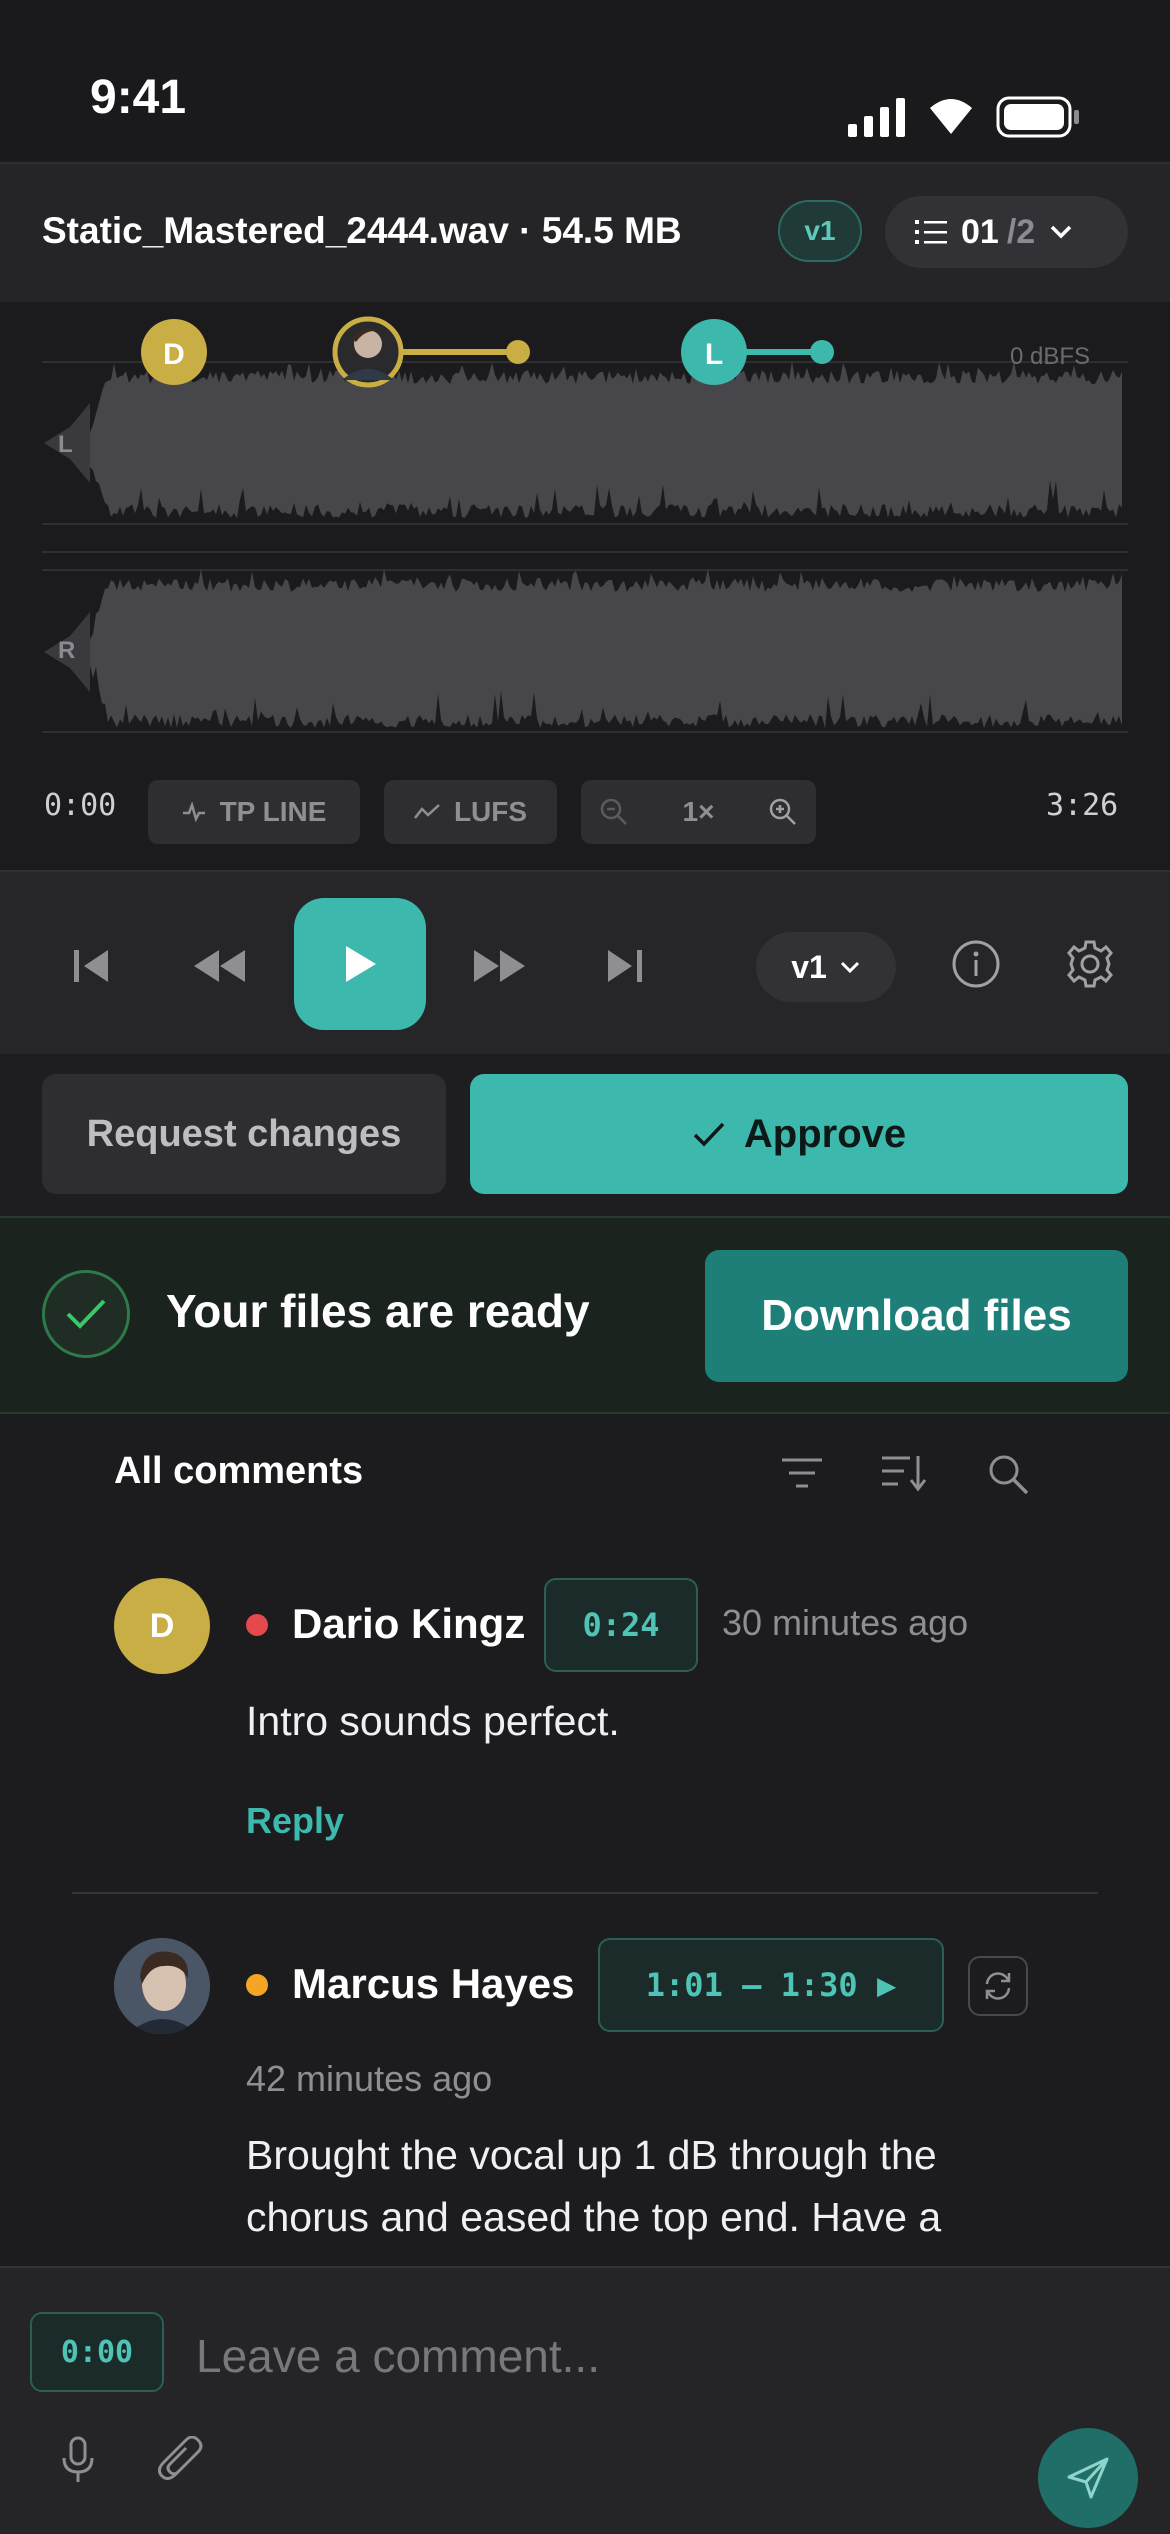 The width and height of the screenshot is (1170, 2534). What do you see at coordinates (86, 1314) in the screenshot?
I see `ready-check-icon` at bounding box center [86, 1314].